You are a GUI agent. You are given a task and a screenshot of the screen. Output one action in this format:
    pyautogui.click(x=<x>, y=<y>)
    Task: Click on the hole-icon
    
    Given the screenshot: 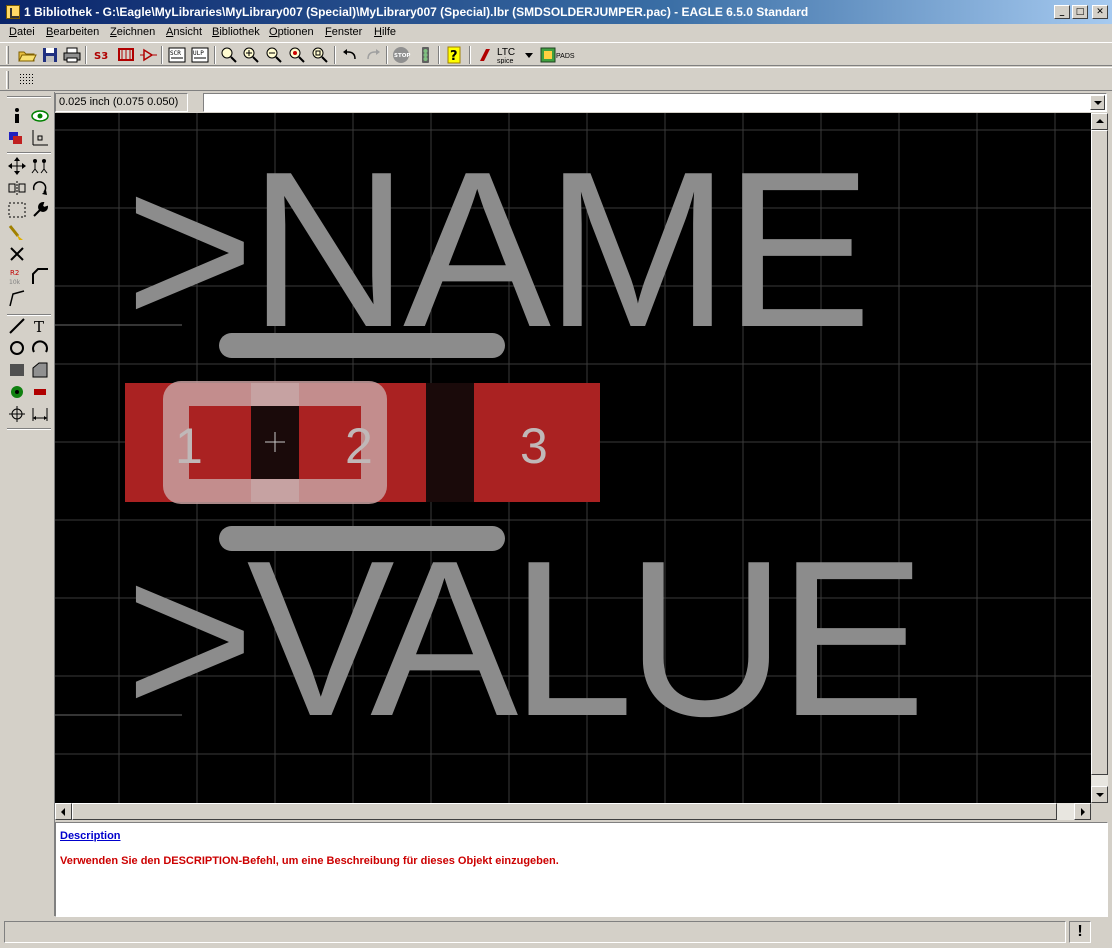 What is the action you would take?
    pyautogui.click(x=17, y=414)
    